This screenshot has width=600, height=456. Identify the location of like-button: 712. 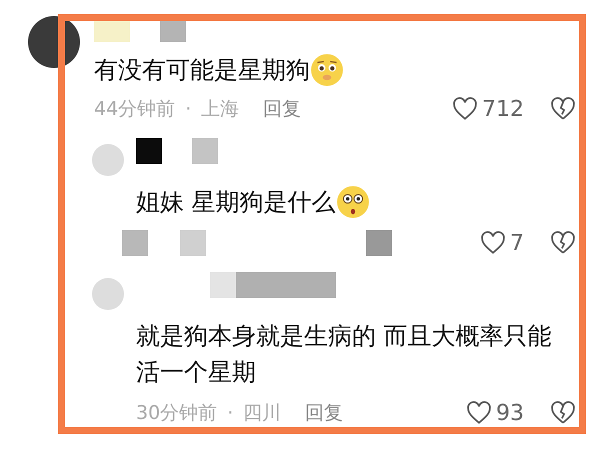
(488, 109).